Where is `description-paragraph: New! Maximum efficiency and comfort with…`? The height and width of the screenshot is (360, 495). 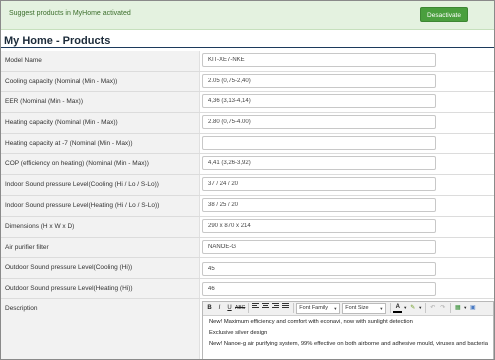
description-paragraph: New! Maximum efficiency and comfort with… is located at coordinates (311, 321).